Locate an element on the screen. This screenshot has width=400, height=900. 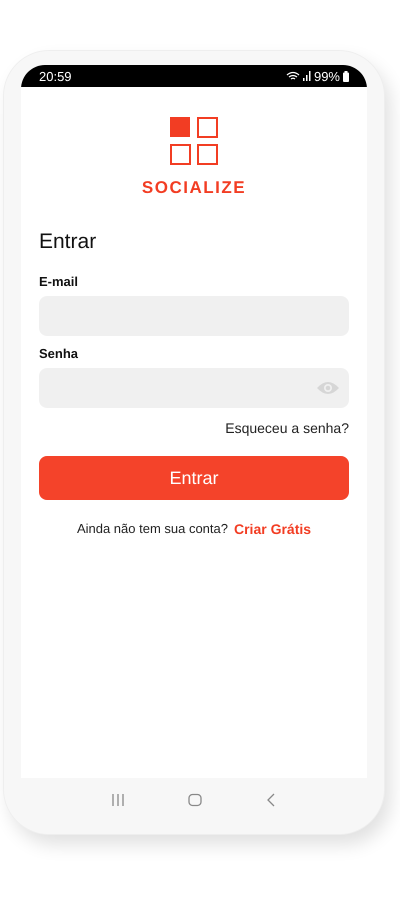
wifi-icon is located at coordinates (293, 76).